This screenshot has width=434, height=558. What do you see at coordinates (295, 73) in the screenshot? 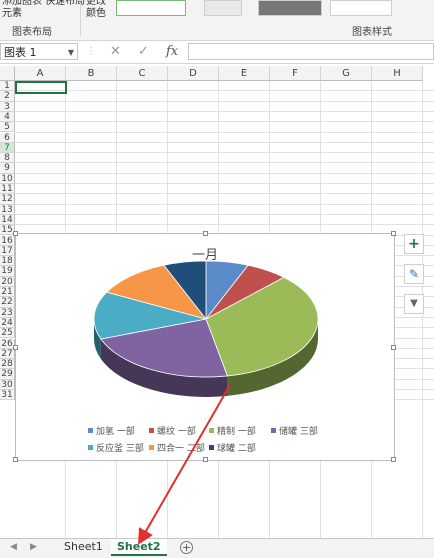
I see `column-header-f: F` at bounding box center [295, 73].